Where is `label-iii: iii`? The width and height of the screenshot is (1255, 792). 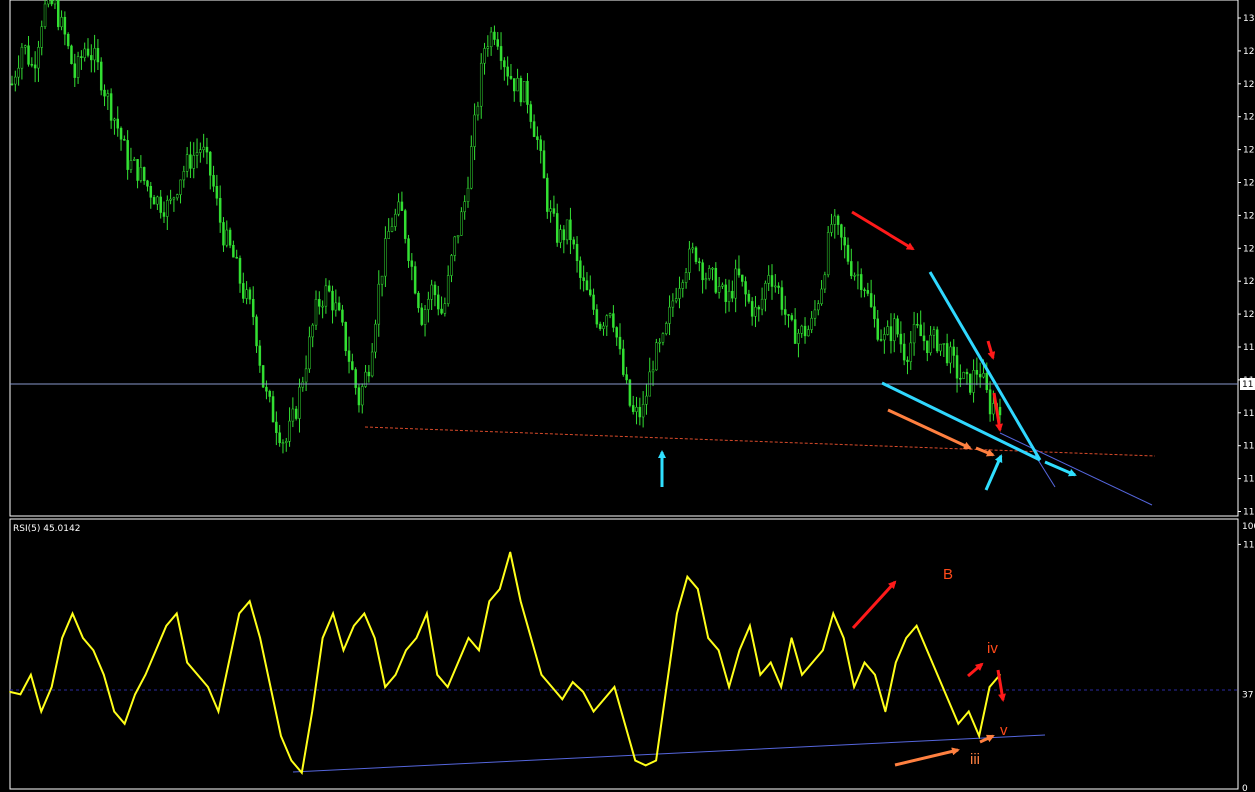
label-iii: iii is located at coordinates (975, 759).